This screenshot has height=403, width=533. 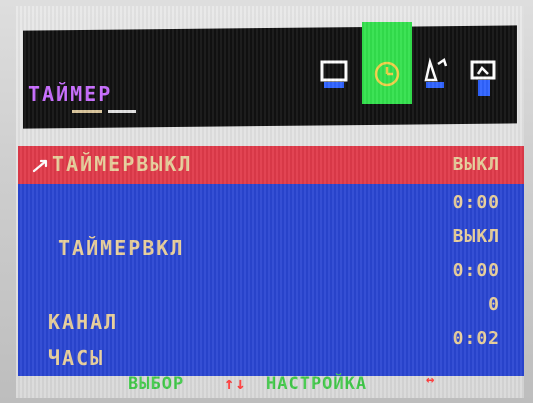 I want to click on function-icon, so click(x=485, y=63).